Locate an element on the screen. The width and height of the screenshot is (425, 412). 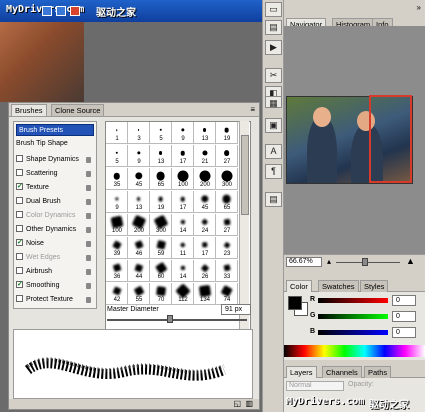
brush-preset-icon: ▦ is located at coordinates (273, 102).